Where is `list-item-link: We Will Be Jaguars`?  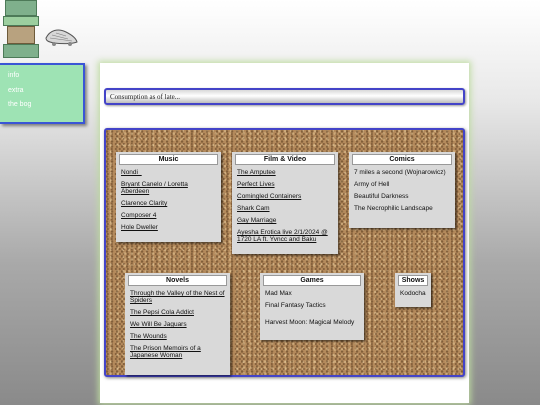 list-item-link: We Will Be Jaguars is located at coordinates (177, 324).